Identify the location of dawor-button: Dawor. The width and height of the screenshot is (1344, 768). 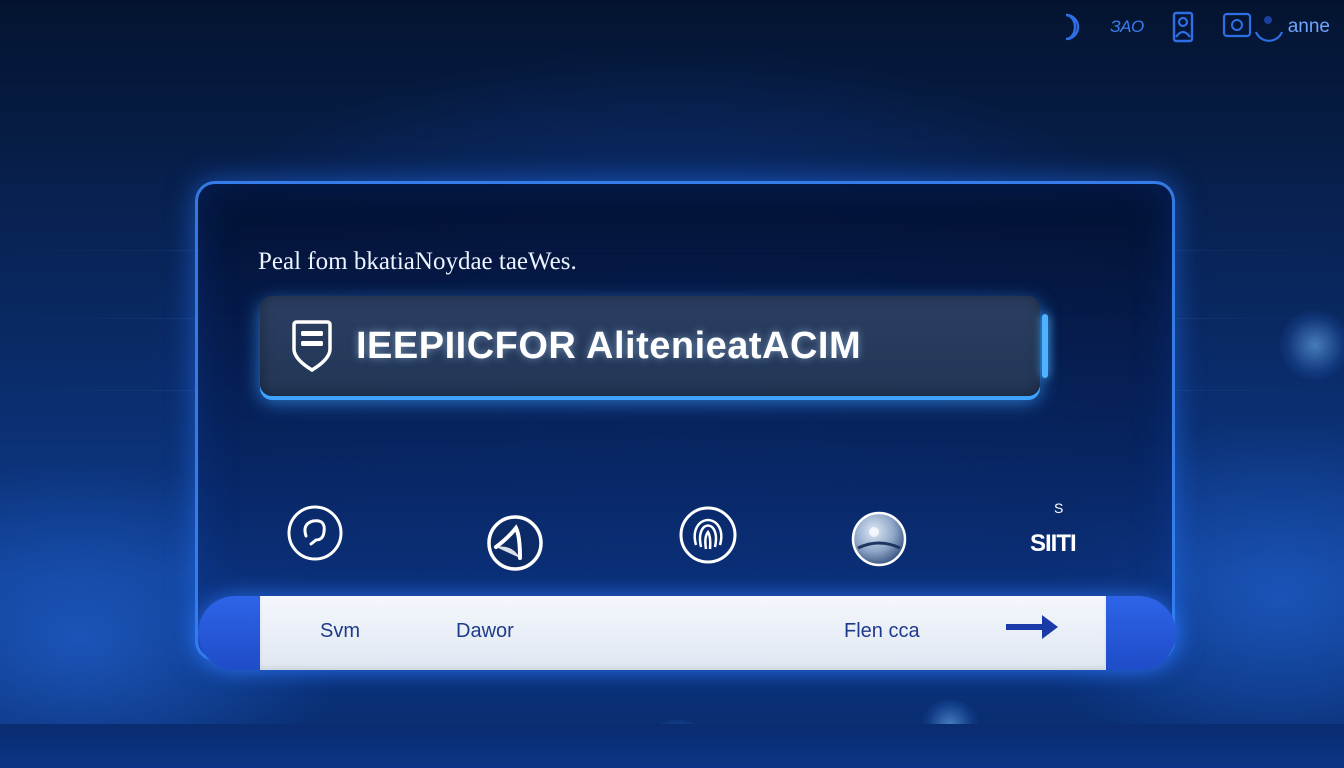
(485, 631).